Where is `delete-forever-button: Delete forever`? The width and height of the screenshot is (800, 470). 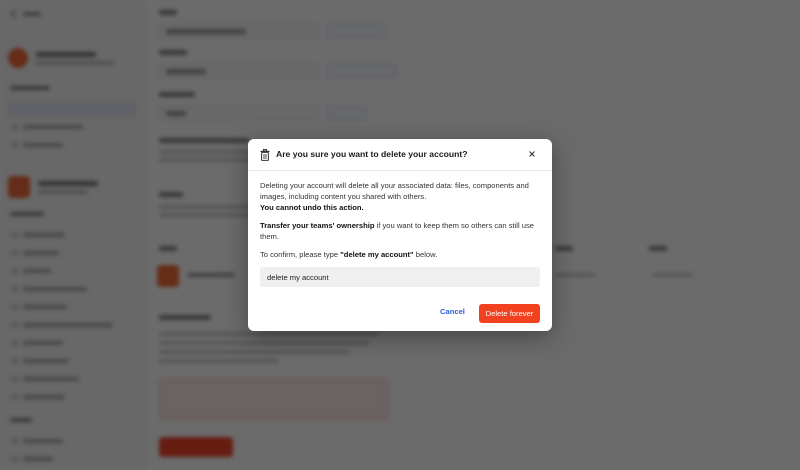 delete-forever-button: Delete forever is located at coordinates (509, 313).